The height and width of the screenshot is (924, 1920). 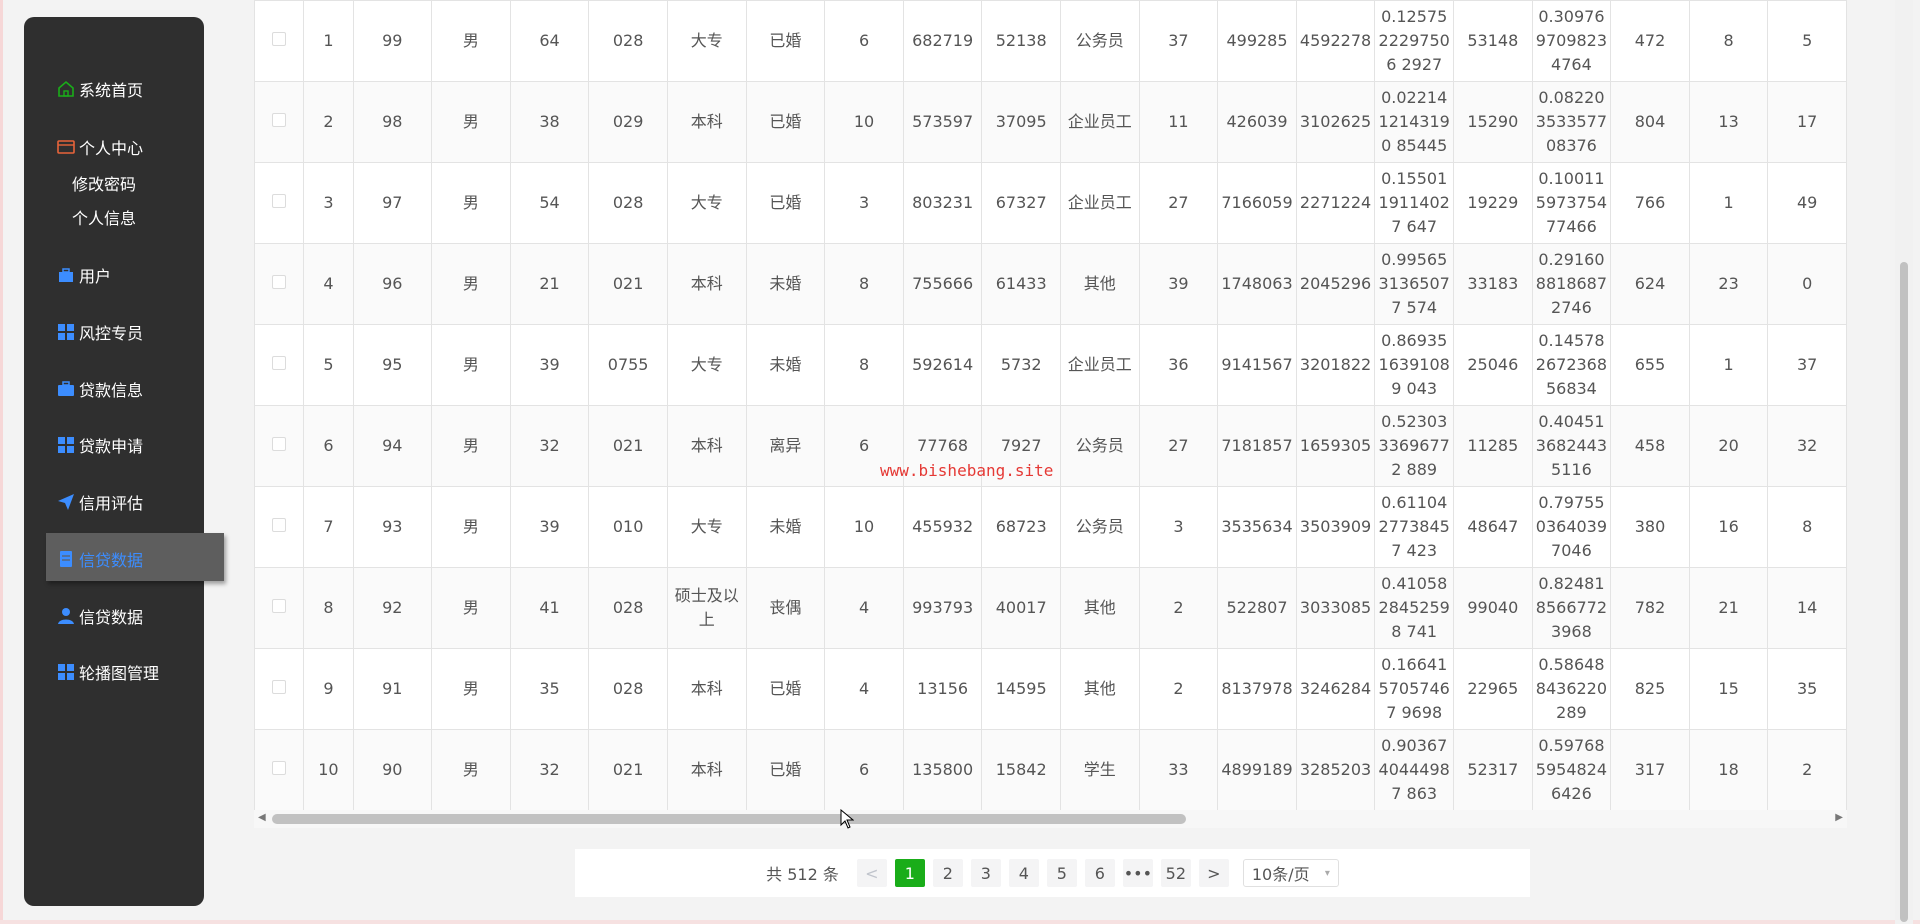 What do you see at coordinates (1021, 365) in the screenshot?
I see `table-cell: 5732` at bounding box center [1021, 365].